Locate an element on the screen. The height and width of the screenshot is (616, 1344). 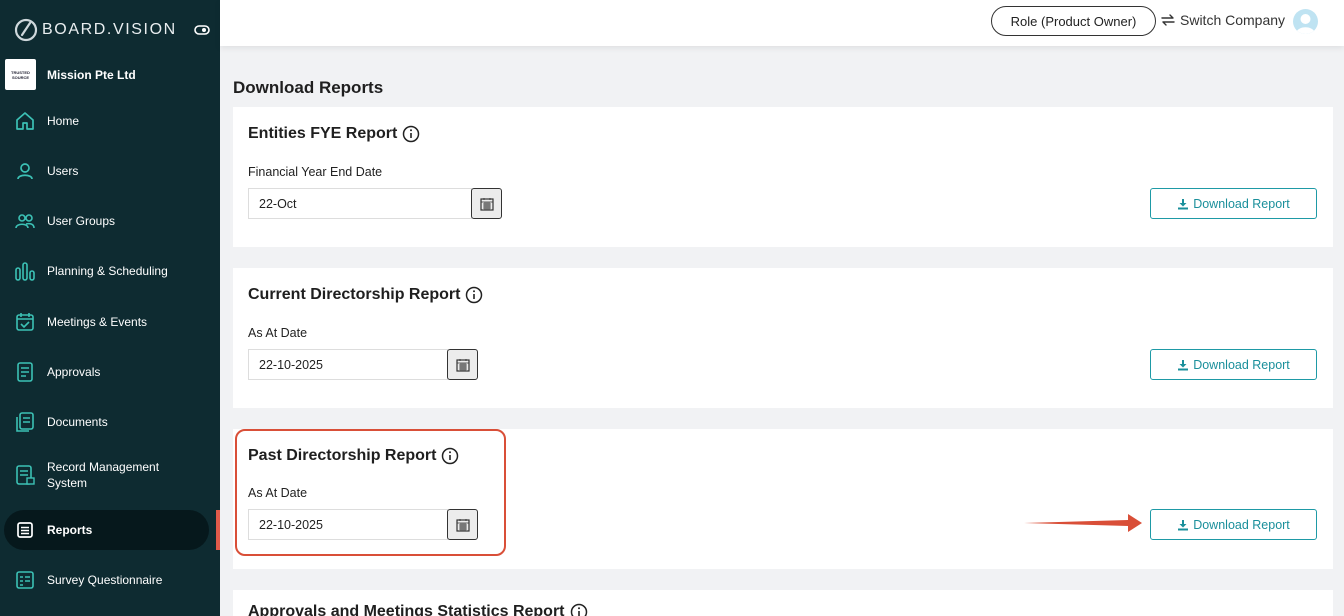
field-label: As At Date is located at coordinates (278, 333).